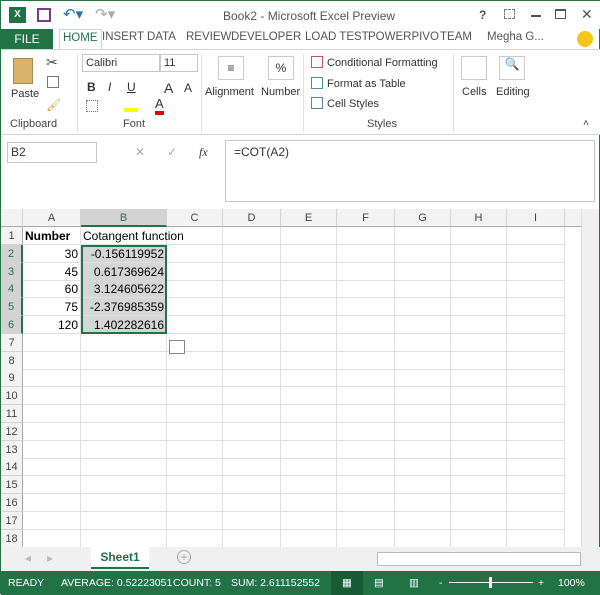 Image resolution: width=600 pixels, height=595 pixels. What do you see at coordinates (52, 449) in the screenshot?
I see `cell-a13` at bounding box center [52, 449].